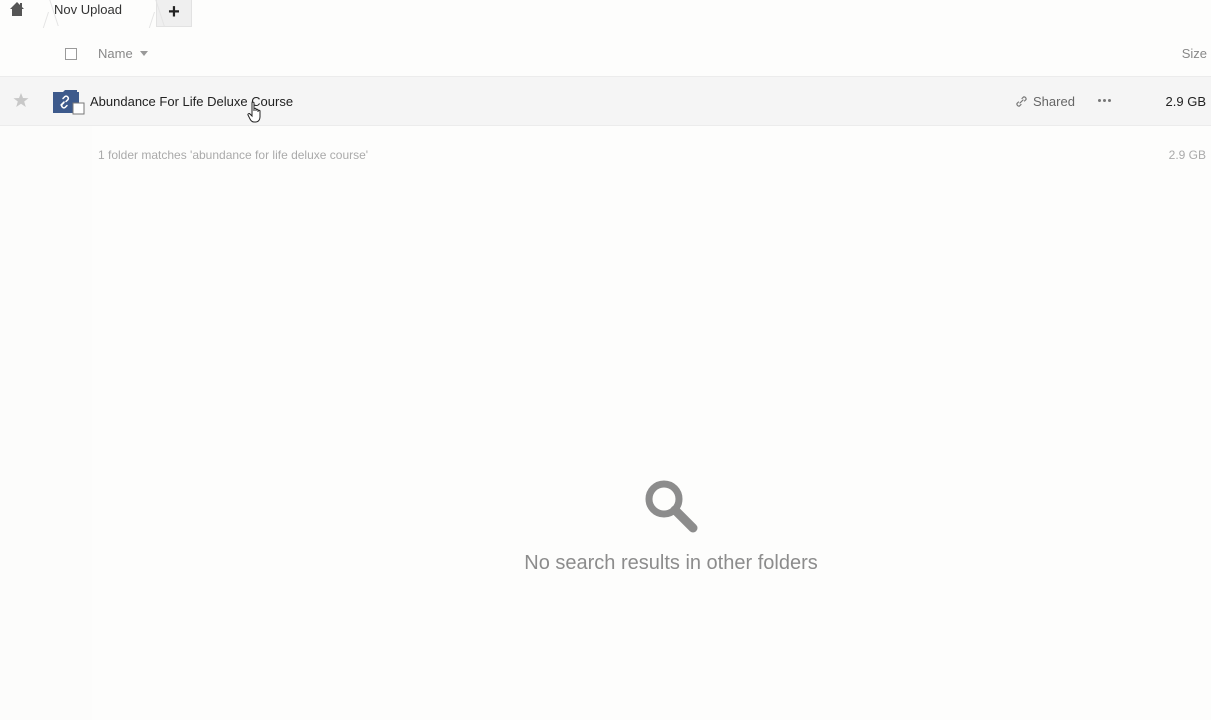 Image resolution: width=1211 pixels, height=720 pixels. I want to click on link-icon, so click(1021, 101).